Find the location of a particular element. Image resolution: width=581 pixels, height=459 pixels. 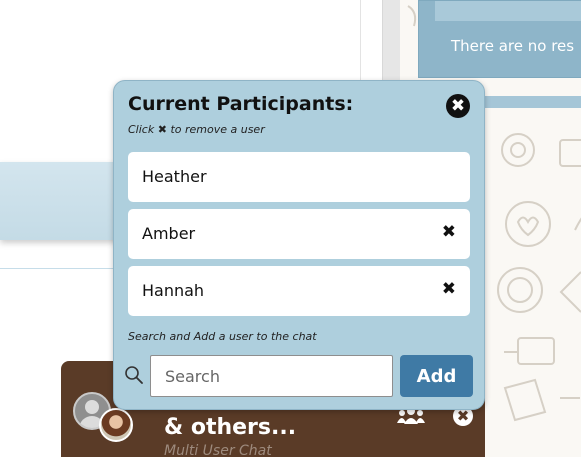

document-icon is located at coordinates (525, 400).